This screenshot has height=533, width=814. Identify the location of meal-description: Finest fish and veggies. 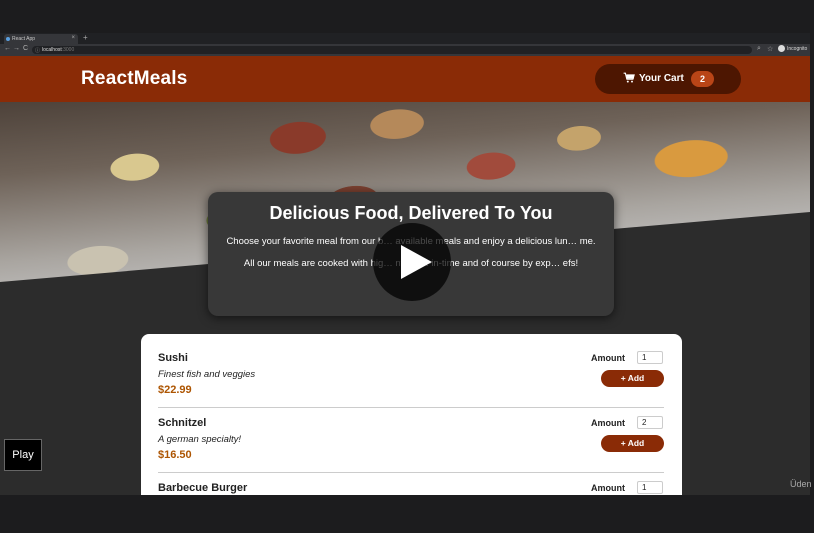
(207, 374).